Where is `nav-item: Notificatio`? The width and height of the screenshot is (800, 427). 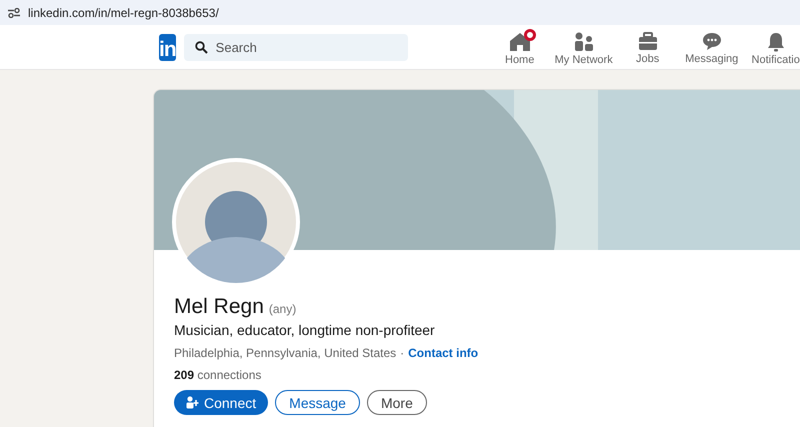
nav-item: Notificatio is located at coordinates (772, 47).